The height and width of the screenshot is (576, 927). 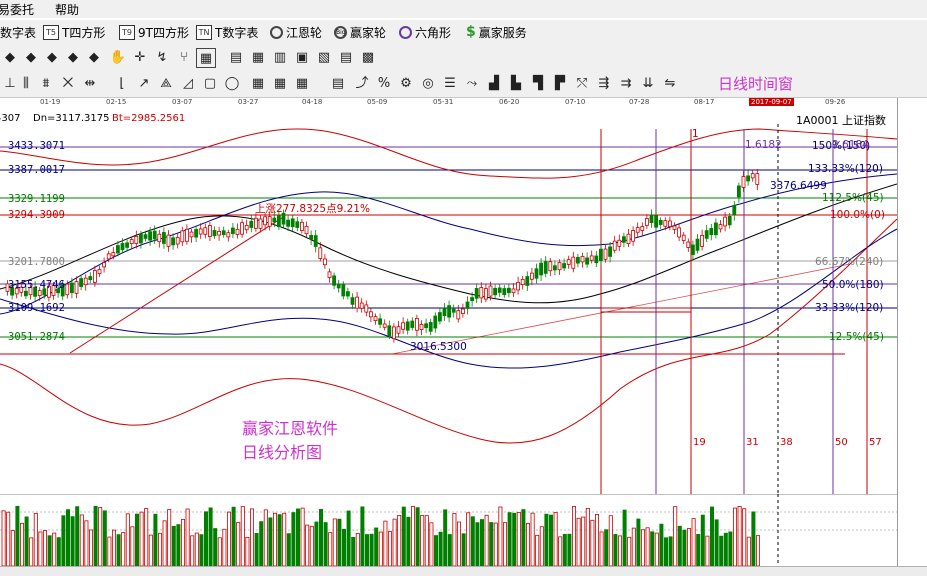 What do you see at coordinates (428, 84) in the screenshot?
I see `coin-tool-icon: ◎` at bounding box center [428, 84].